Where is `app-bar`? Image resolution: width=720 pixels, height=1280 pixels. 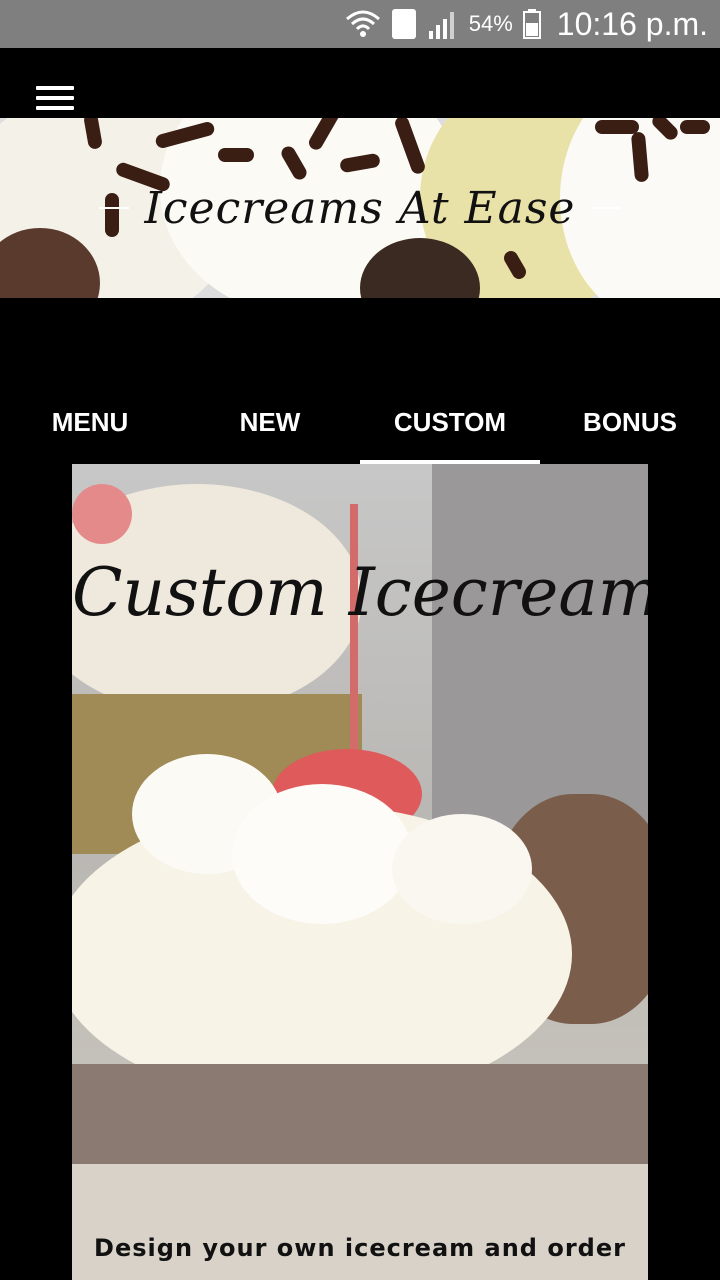
app-bar is located at coordinates (360, 83).